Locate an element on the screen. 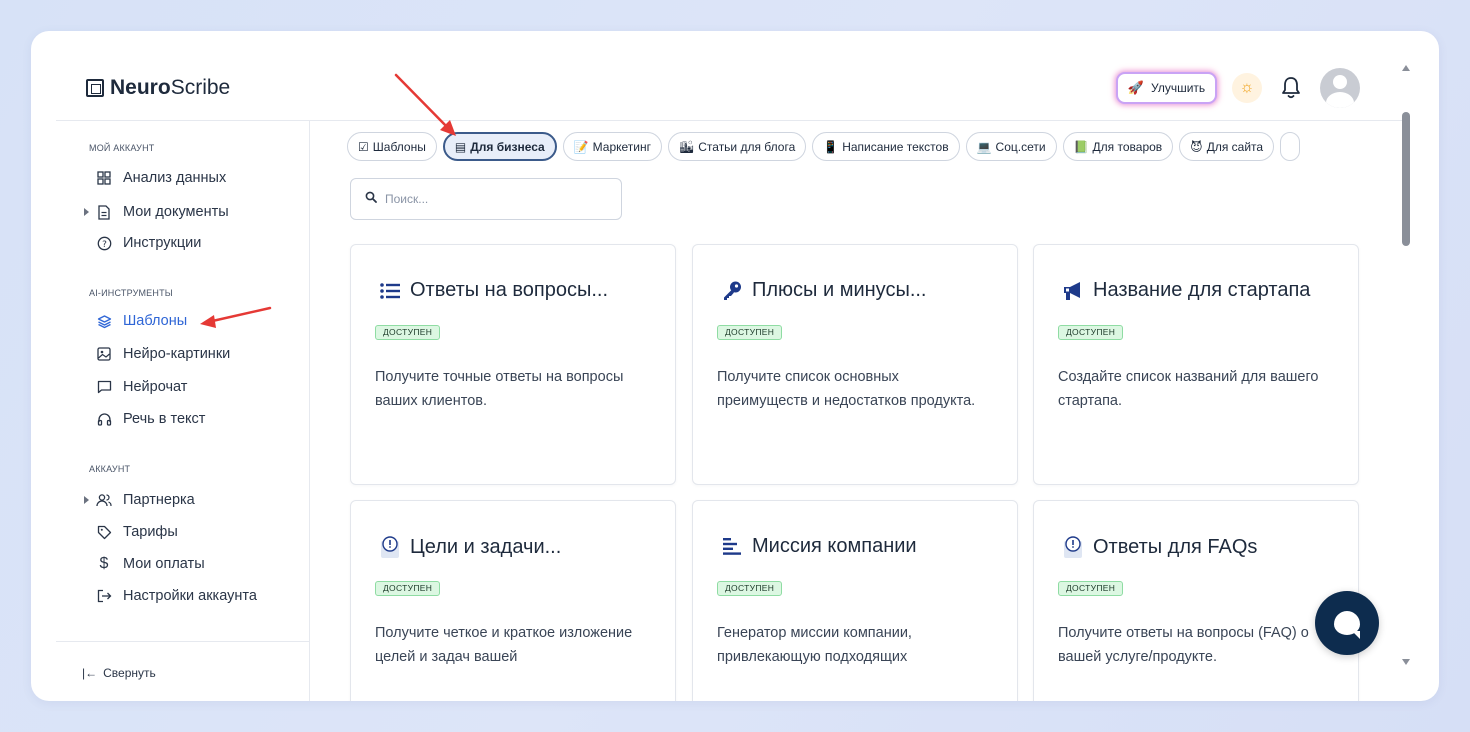 This screenshot has height=732, width=1470. rocket-icon: 🚀 is located at coordinates (1136, 87).